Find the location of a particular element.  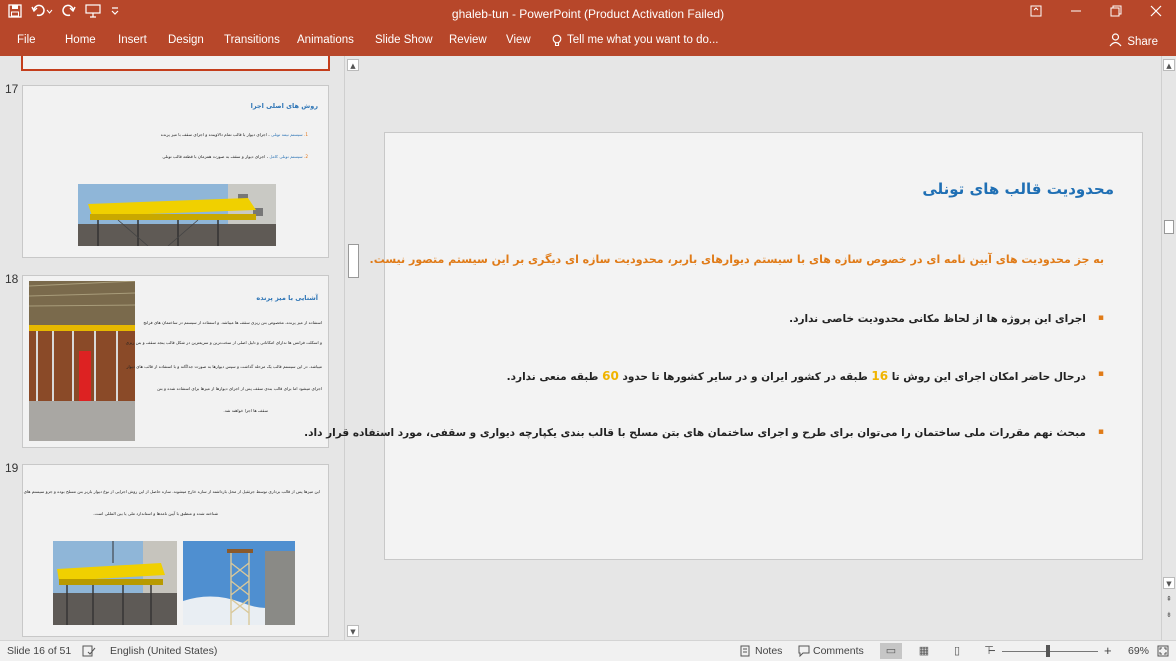

share-label: Share is located at coordinates (1142, 41).